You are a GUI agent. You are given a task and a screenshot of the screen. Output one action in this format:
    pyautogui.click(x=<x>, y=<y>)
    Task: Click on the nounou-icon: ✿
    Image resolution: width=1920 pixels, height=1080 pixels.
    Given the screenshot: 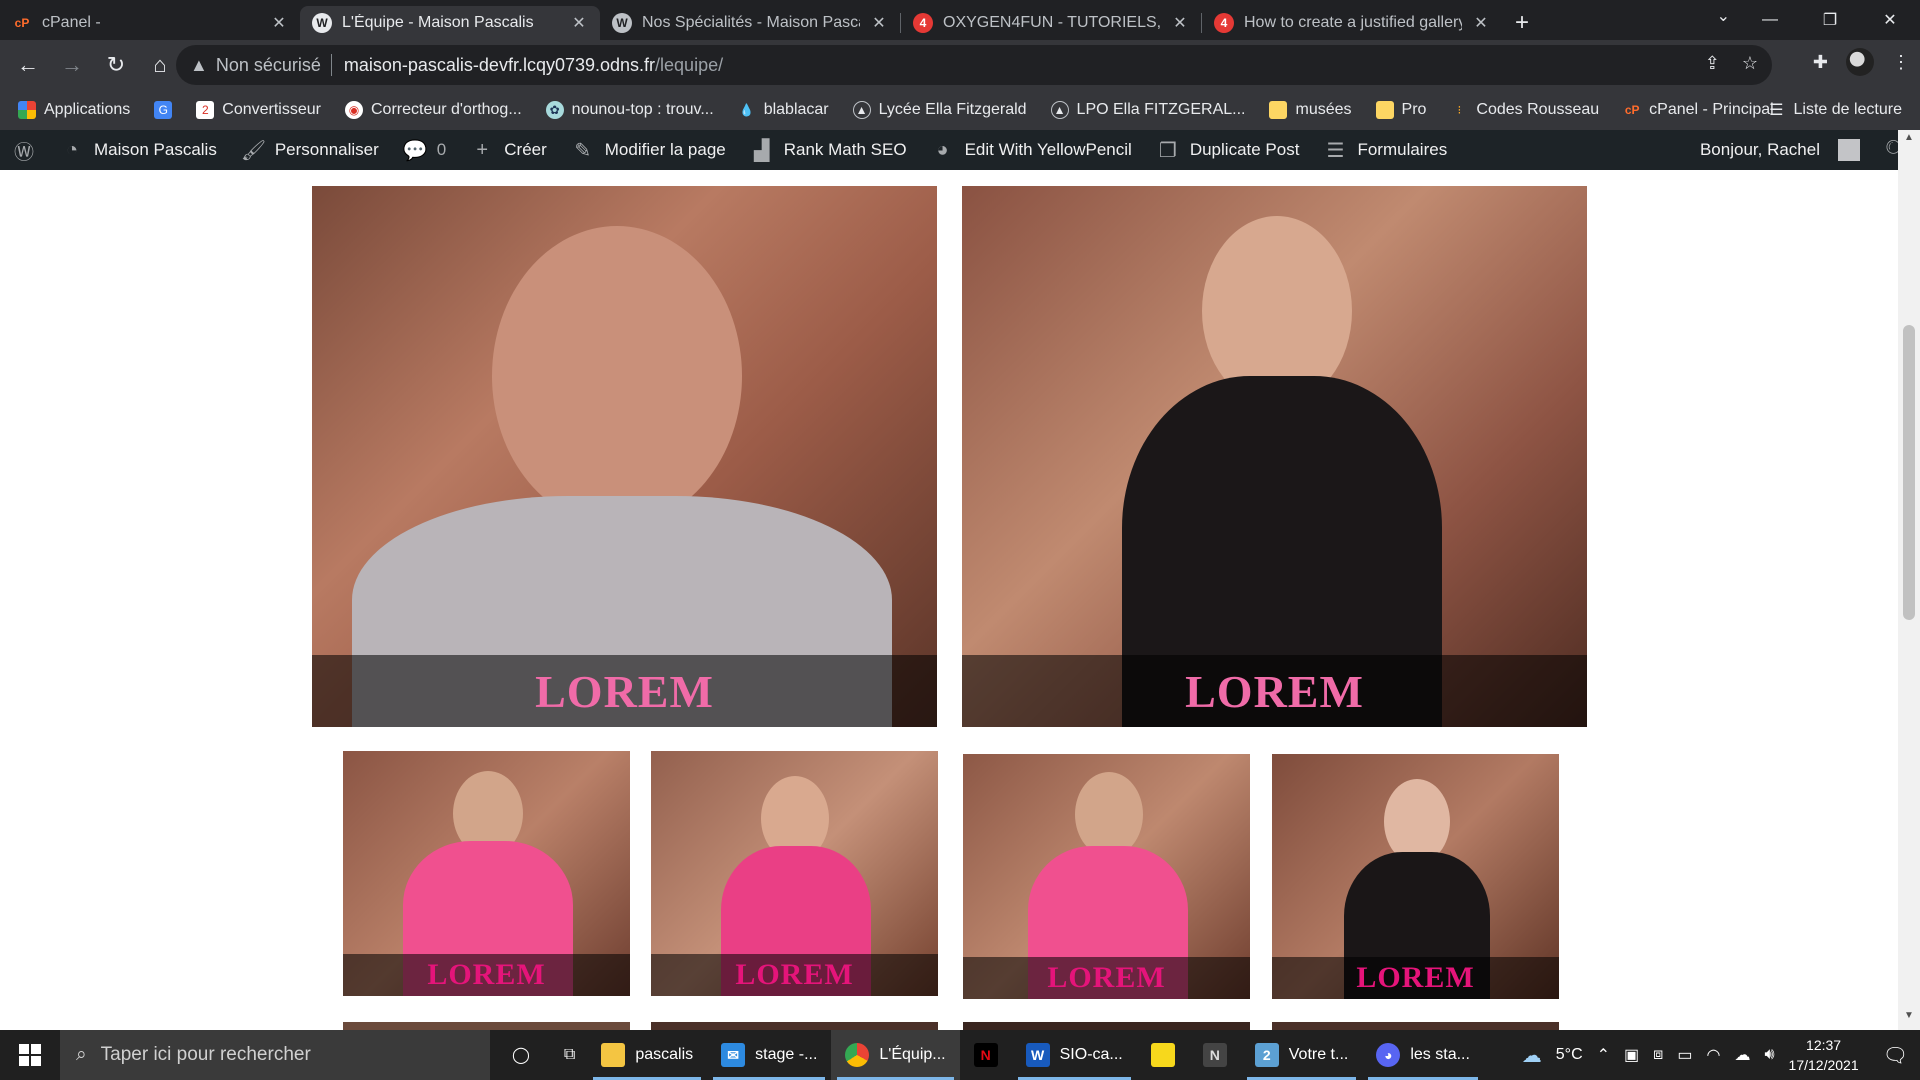 What is the action you would take?
    pyautogui.click(x=554, y=110)
    